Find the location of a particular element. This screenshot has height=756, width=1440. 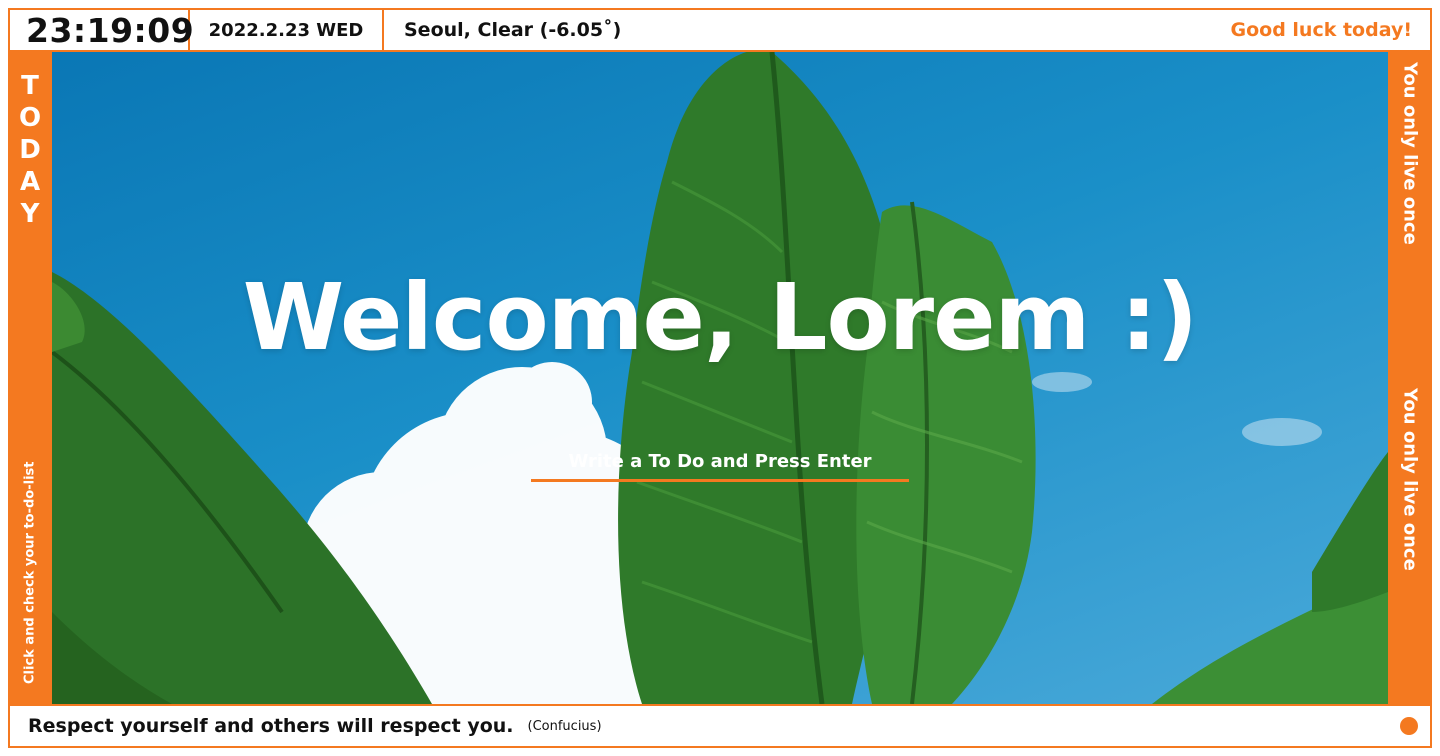

todo-input is located at coordinates (720, 463).